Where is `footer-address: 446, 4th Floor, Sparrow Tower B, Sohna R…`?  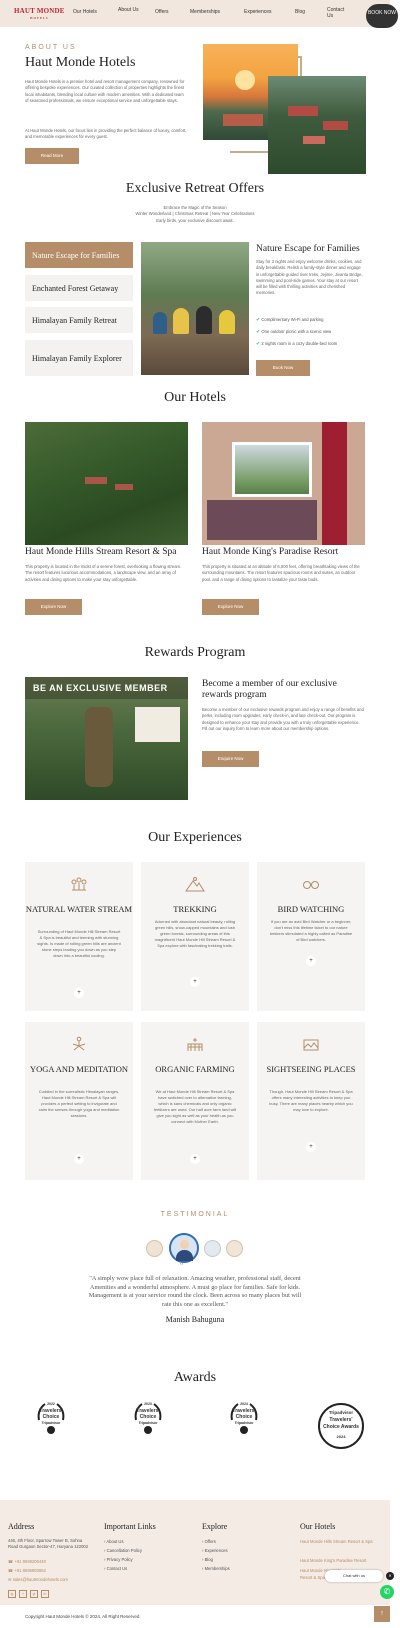
footer-address: 446, 4th Floor, Sparrow Tower B, Sohna R… is located at coordinates (48, 1543).